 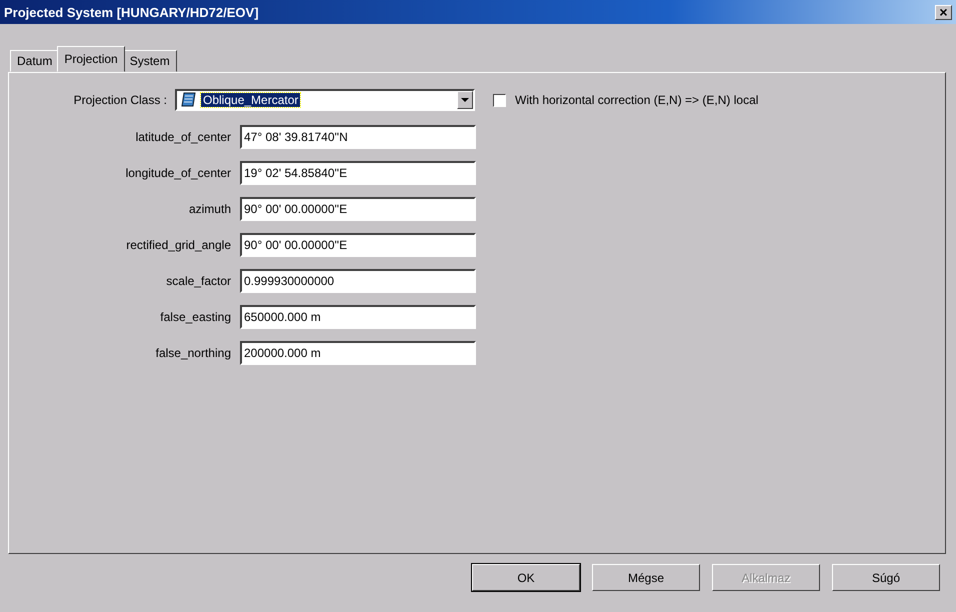 I want to click on close-button: ×, so click(x=943, y=12).